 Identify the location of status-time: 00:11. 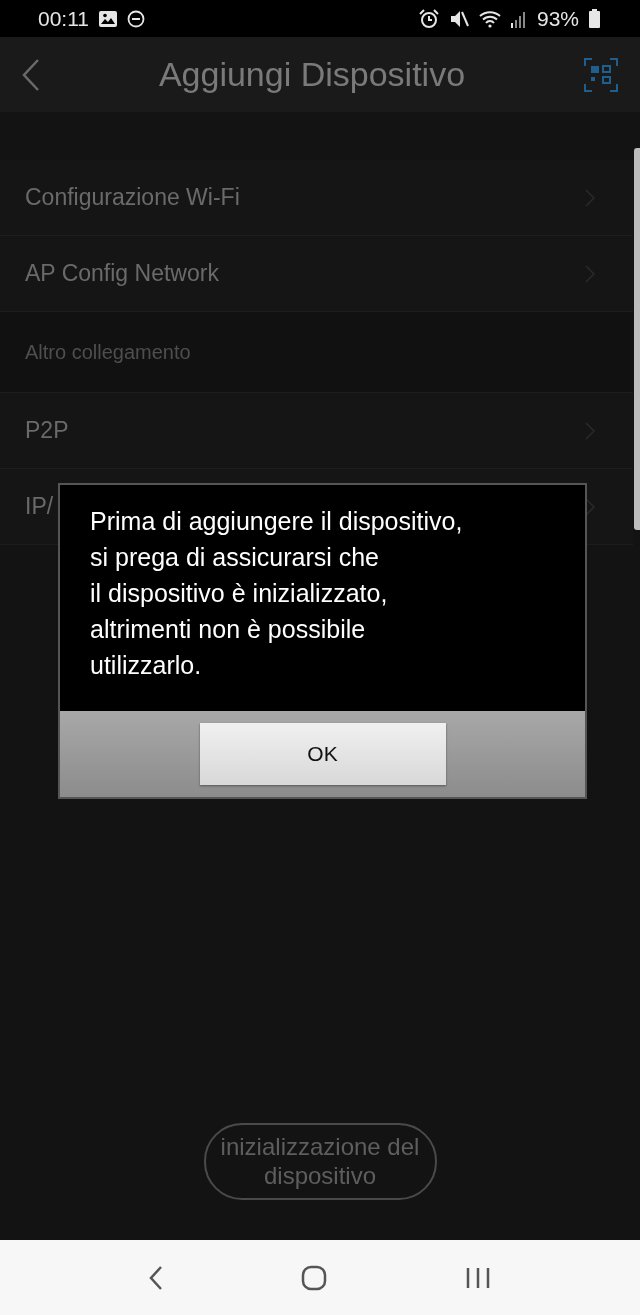
(63, 18).